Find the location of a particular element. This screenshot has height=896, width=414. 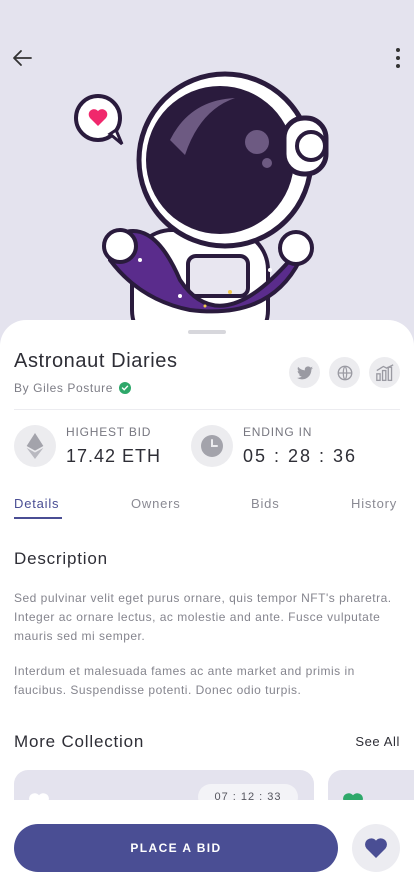

clock-icon is located at coordinates (212, 446).